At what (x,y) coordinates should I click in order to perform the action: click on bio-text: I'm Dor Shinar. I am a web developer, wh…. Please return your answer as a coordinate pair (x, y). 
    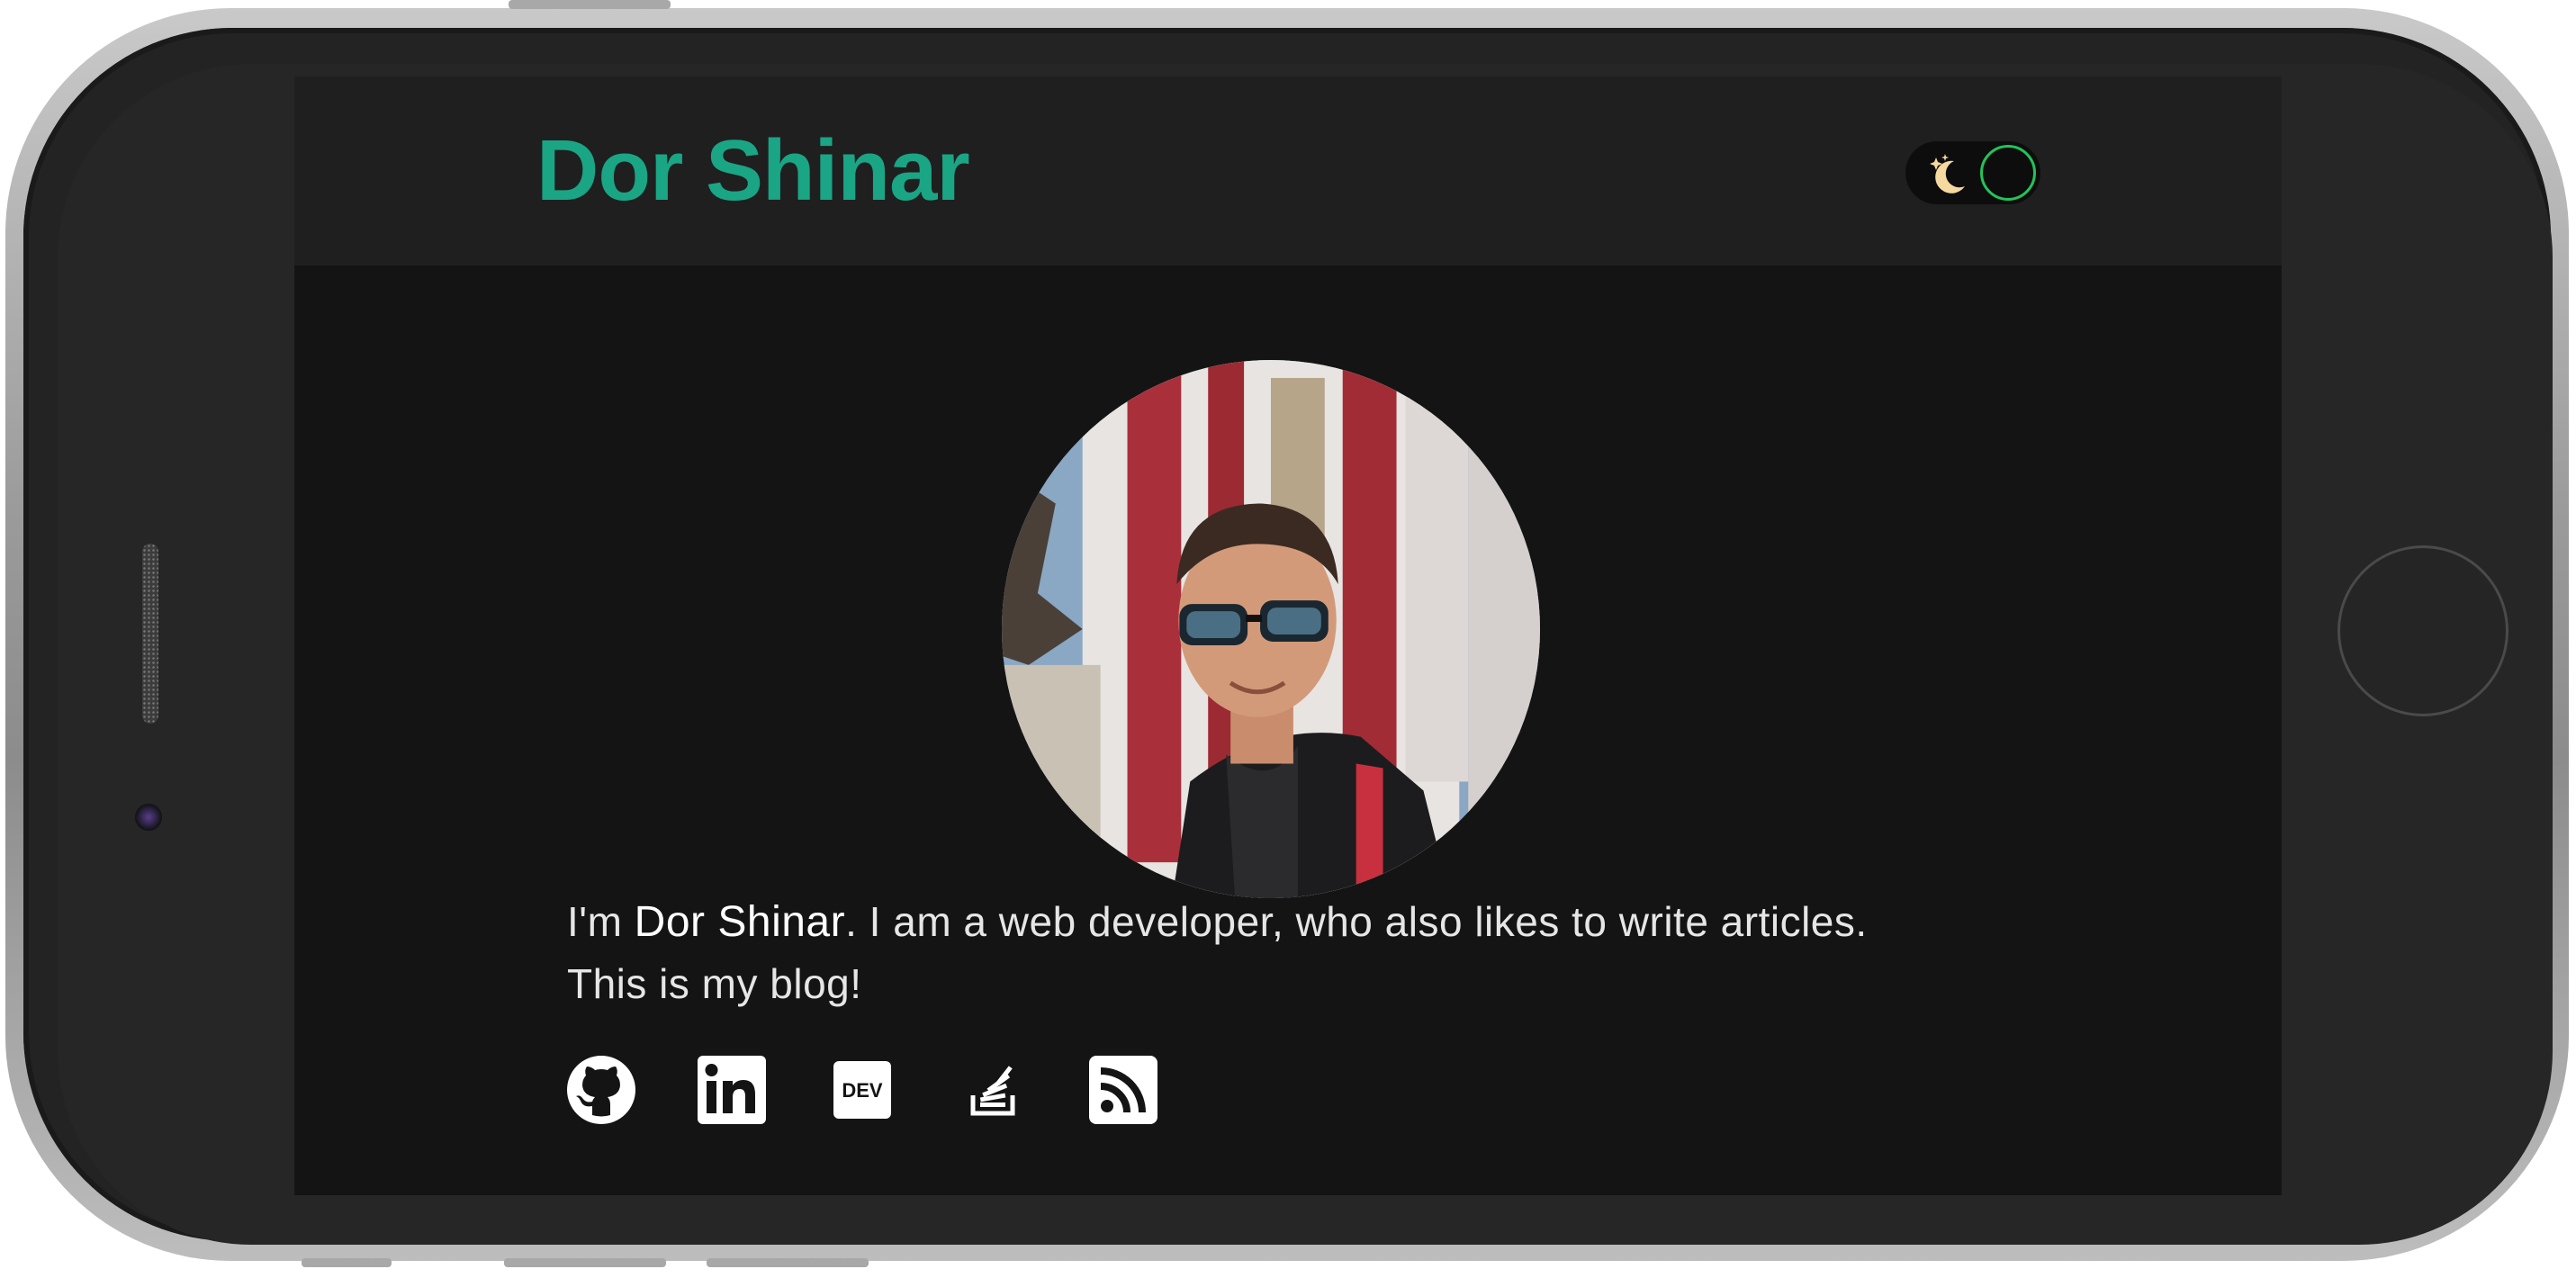
    Looking at the image, I should click on (1242, 953).